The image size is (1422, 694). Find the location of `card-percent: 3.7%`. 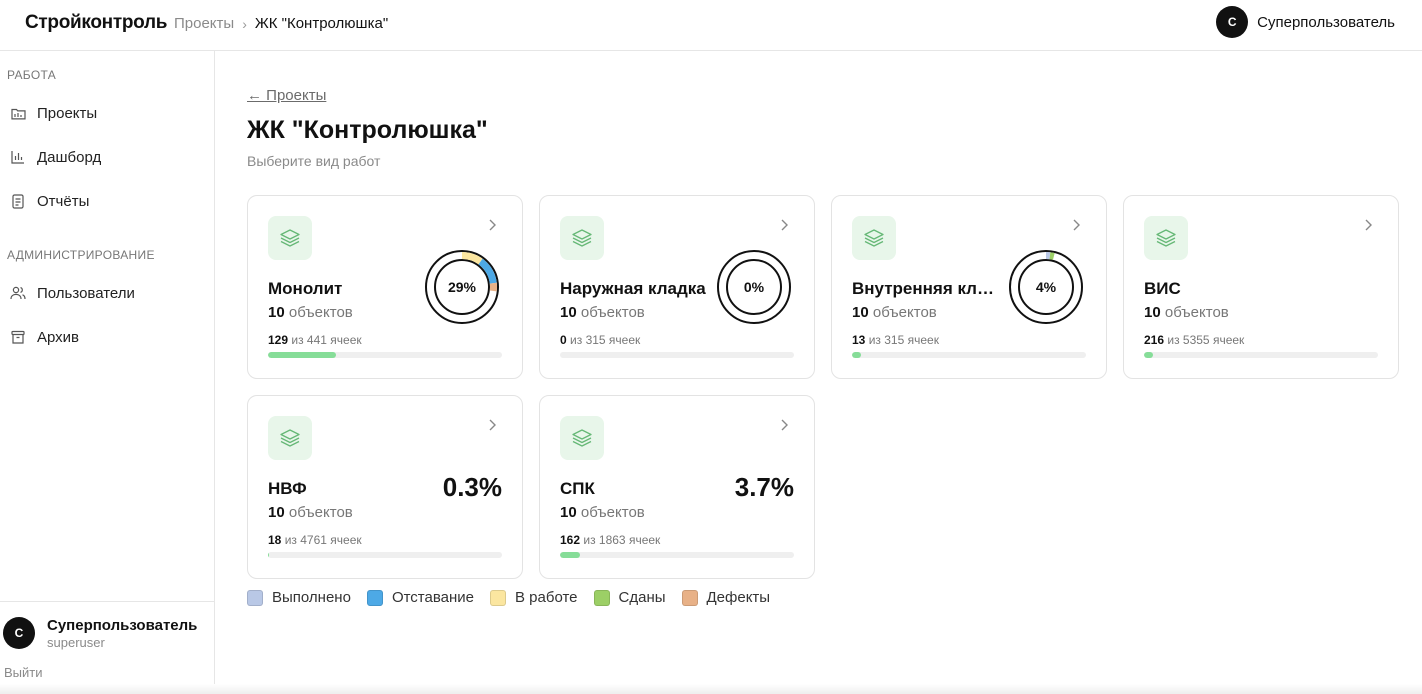

card-percent: 3.7% is located at coordinates (764, 487).